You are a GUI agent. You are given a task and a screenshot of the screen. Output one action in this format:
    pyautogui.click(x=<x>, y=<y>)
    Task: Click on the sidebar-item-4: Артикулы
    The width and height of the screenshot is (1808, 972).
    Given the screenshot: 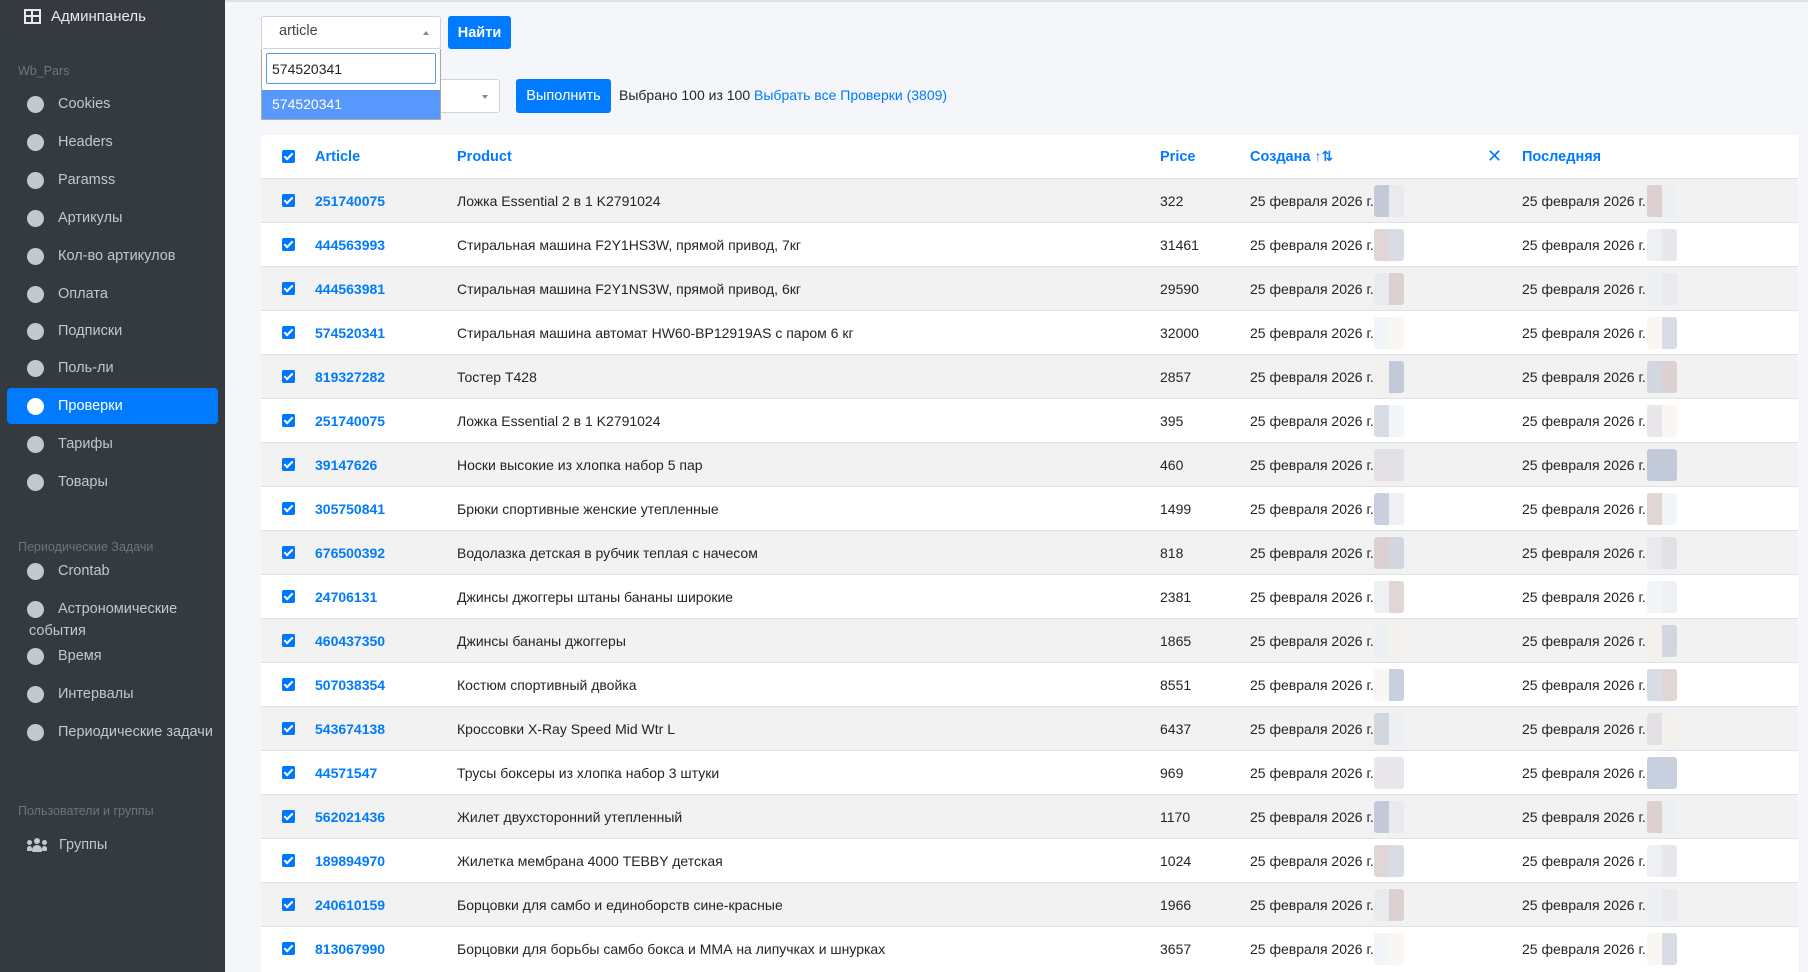 What is the action you would take?
    pyautogui.click(x=112, y=218)
    